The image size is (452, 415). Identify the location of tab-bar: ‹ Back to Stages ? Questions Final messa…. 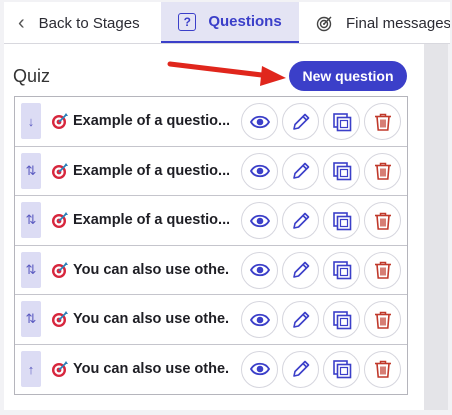
(227, 23).